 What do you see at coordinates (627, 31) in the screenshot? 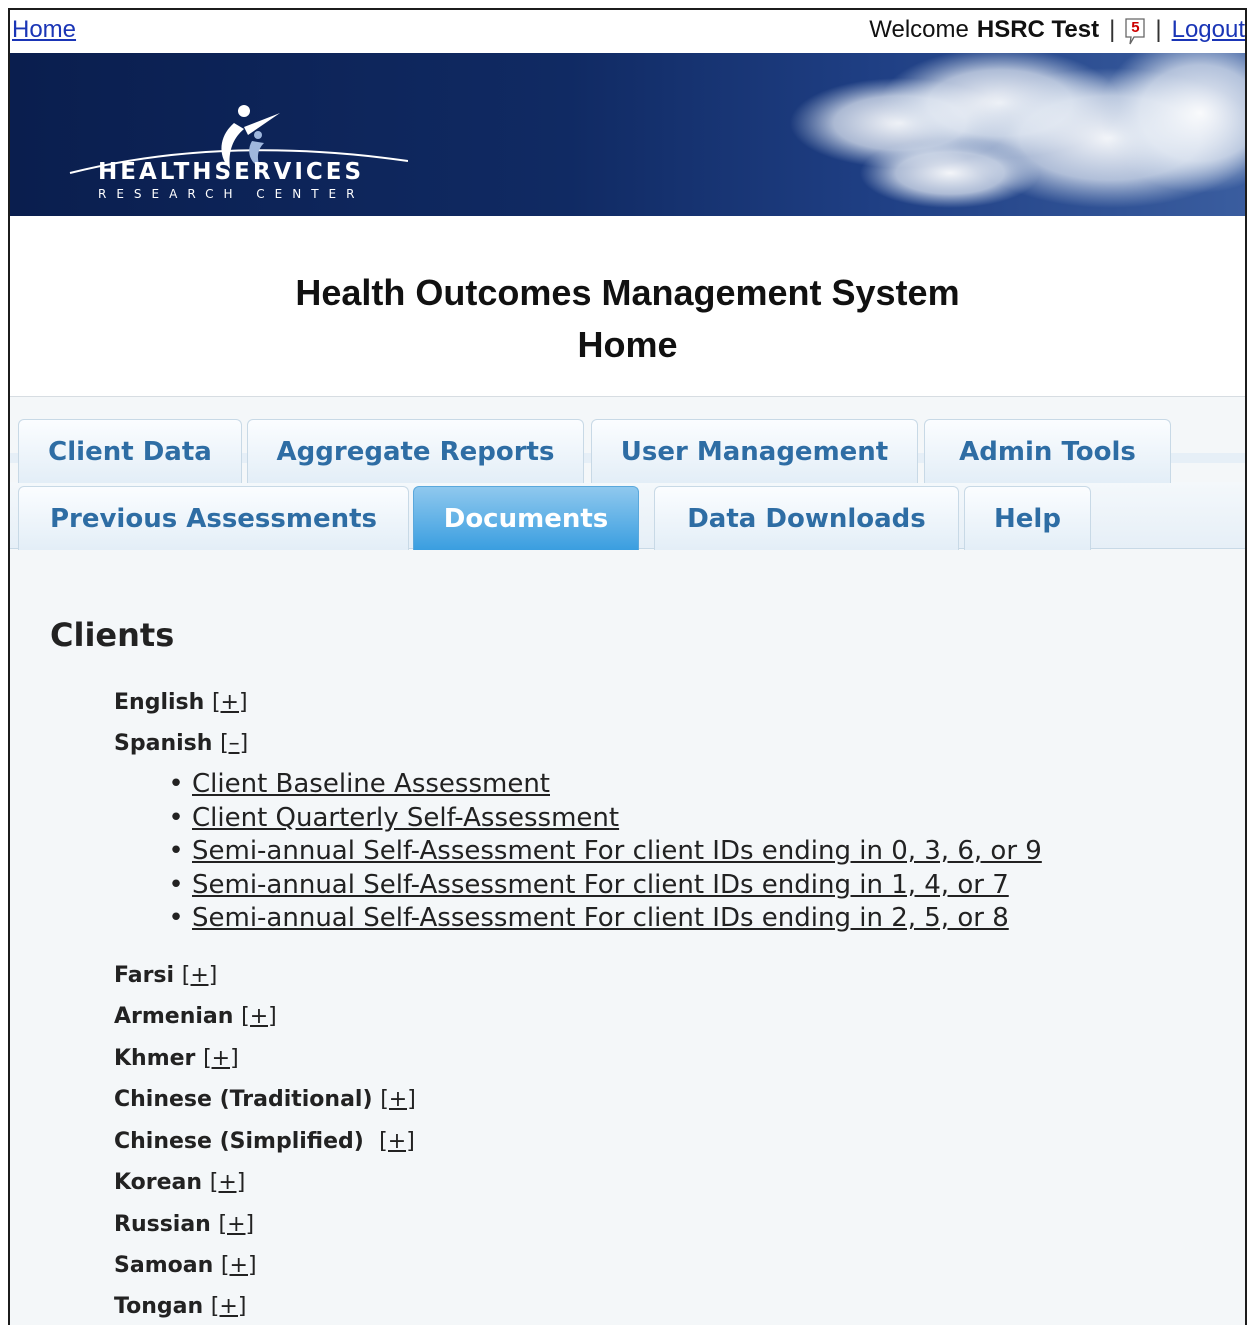
I see `top-bar: Home Welcome HSRC Test | 5 | Logout` at bounding box center [627, 31].